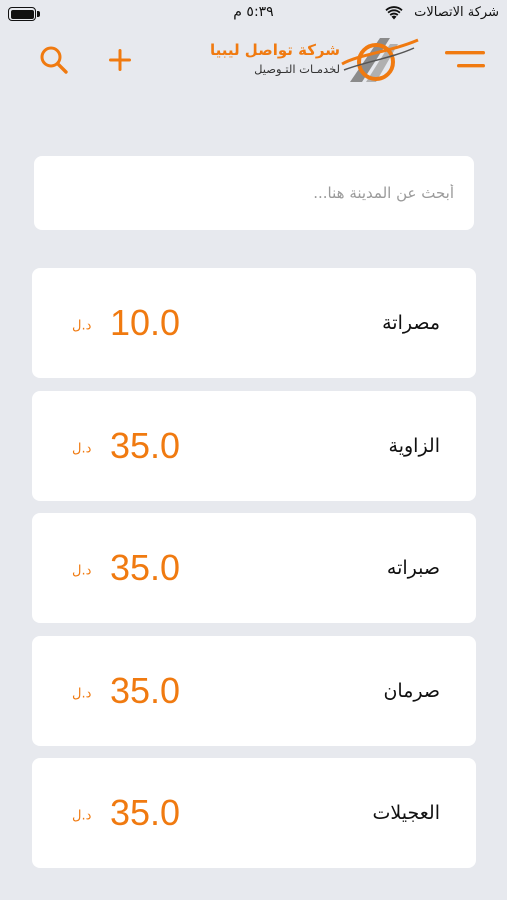  I want to click on city-name: العجيلات, so click(406, 813).